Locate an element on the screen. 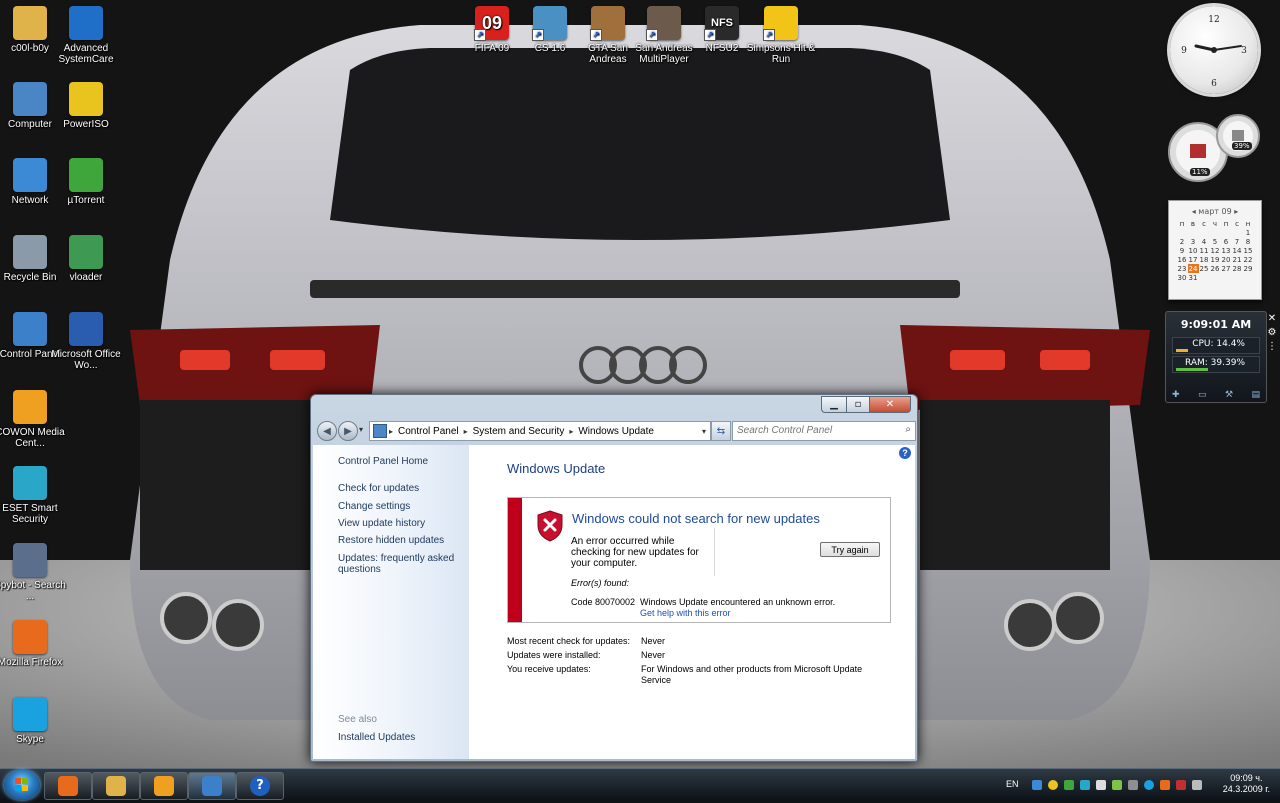 The width and height of the screenshot is (1280, 803). error-help-link: Get help with this error is located at coordinates (685, 613).